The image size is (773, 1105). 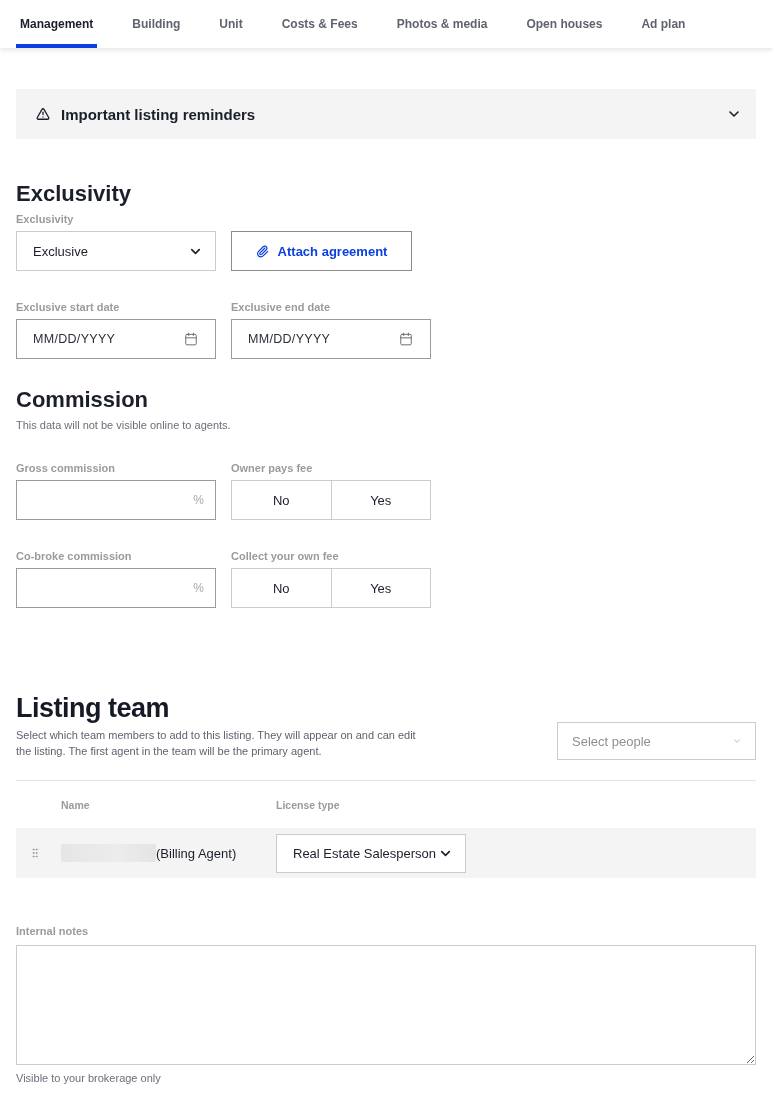 I want to click on tab: Ad plan, so click(x=663, y=24).